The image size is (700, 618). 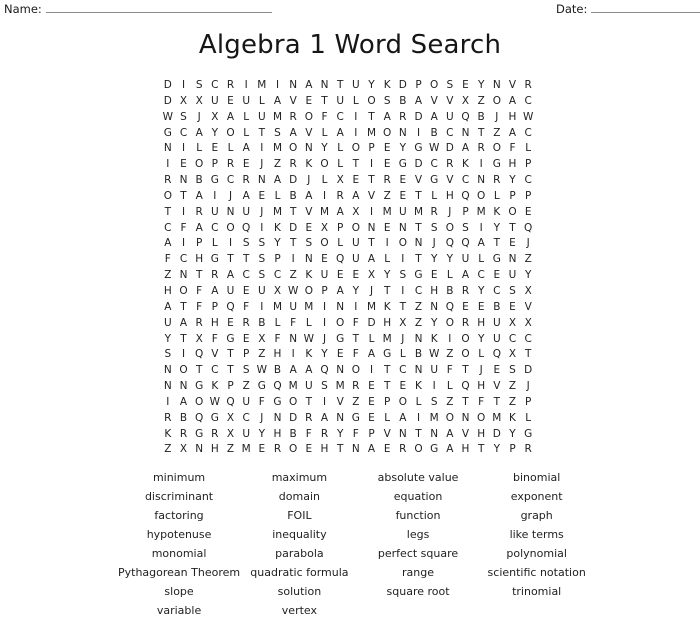 What do you see at coordinates (536, 553) in the screenshot?
I see `word-list-item: polynomial` at bounding box center [536, 553].